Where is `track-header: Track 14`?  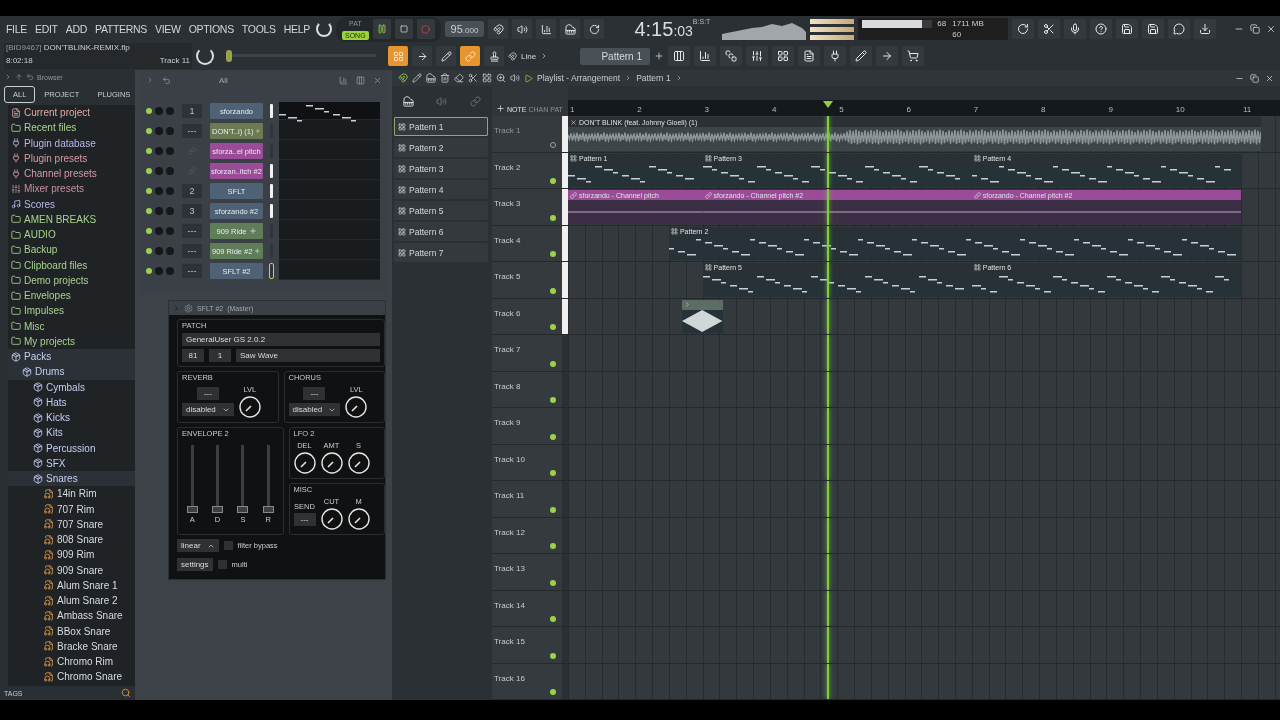 track-header: Track 14 is located at coordinates (527, 608).